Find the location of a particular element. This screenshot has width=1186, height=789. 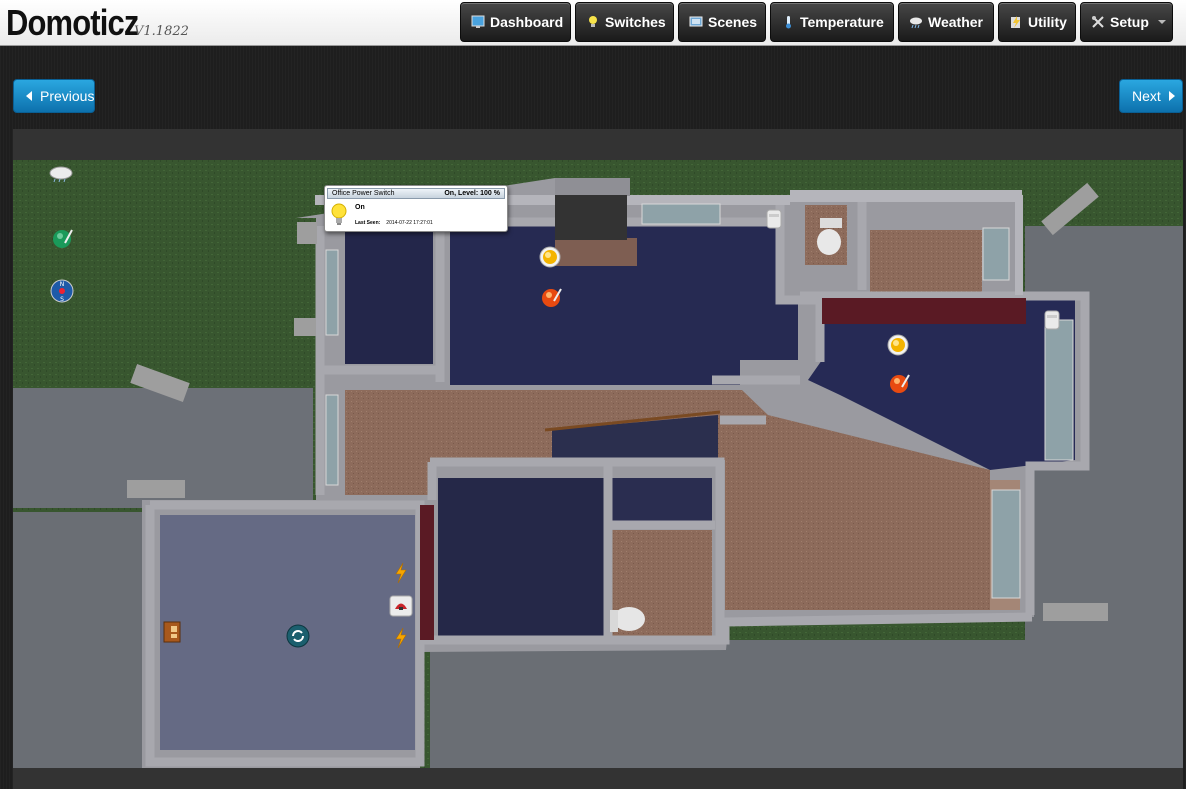

thermometer-icon is located at coordinates (788, 22).